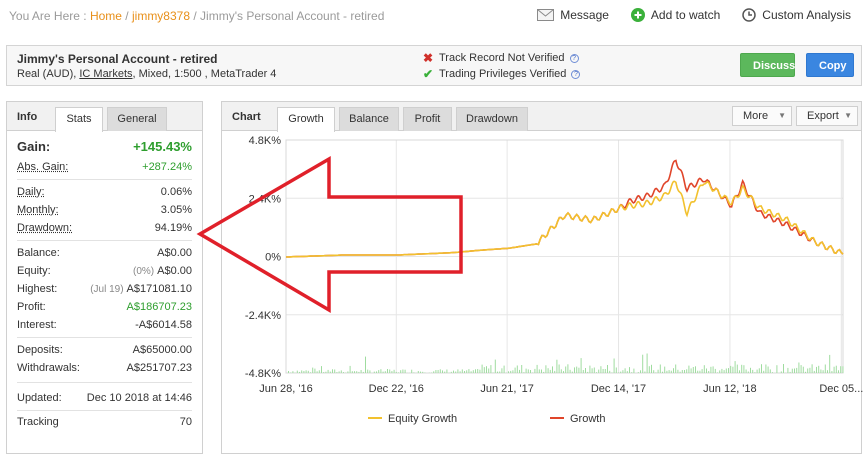 Image resolution: width=866 pixels, height=460 pixels. I want to click on legend-label: Equity Growth, so click(422, 419).